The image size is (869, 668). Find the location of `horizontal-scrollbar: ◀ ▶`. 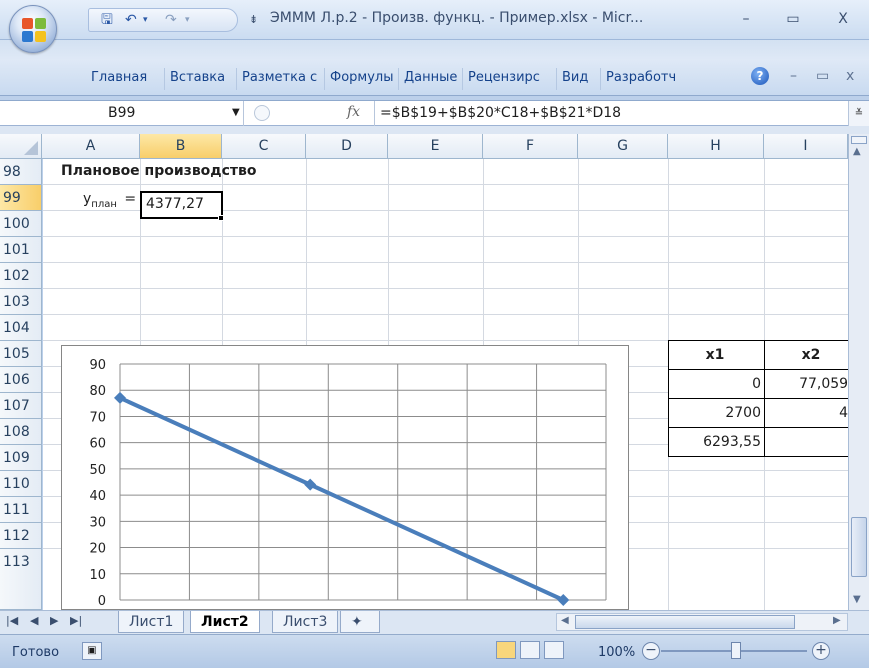

horizontal-scrollbar: ◀ ▶ is located at coordinates (702, 622).